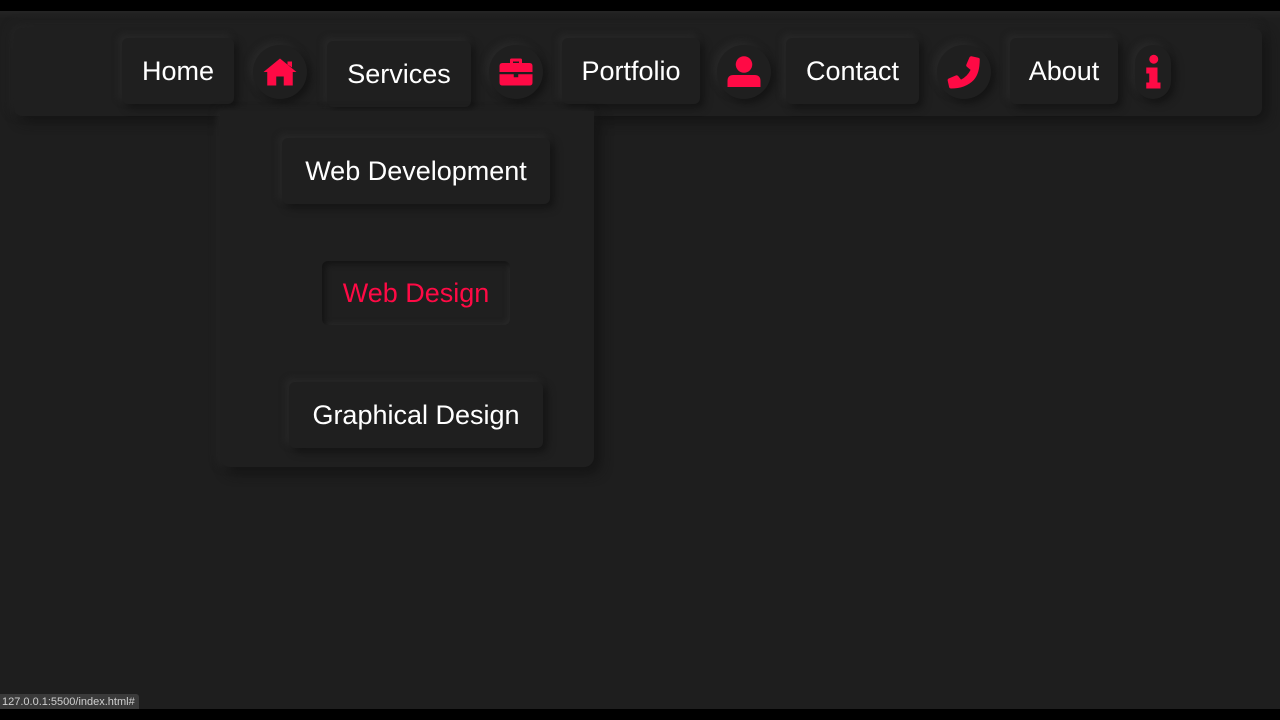  I want to click on dropdown-item-label: Web Design, so click(416, 292).